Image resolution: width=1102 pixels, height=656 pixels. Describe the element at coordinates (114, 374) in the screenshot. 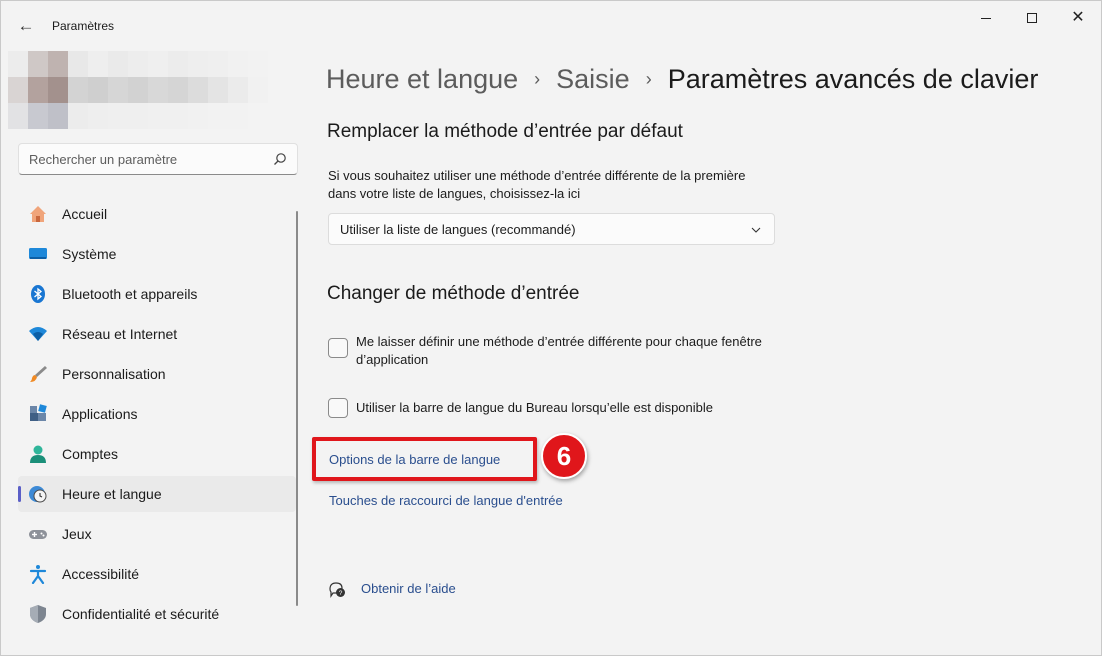

I see `sidebar-item-label: Personnalisation` at that location.